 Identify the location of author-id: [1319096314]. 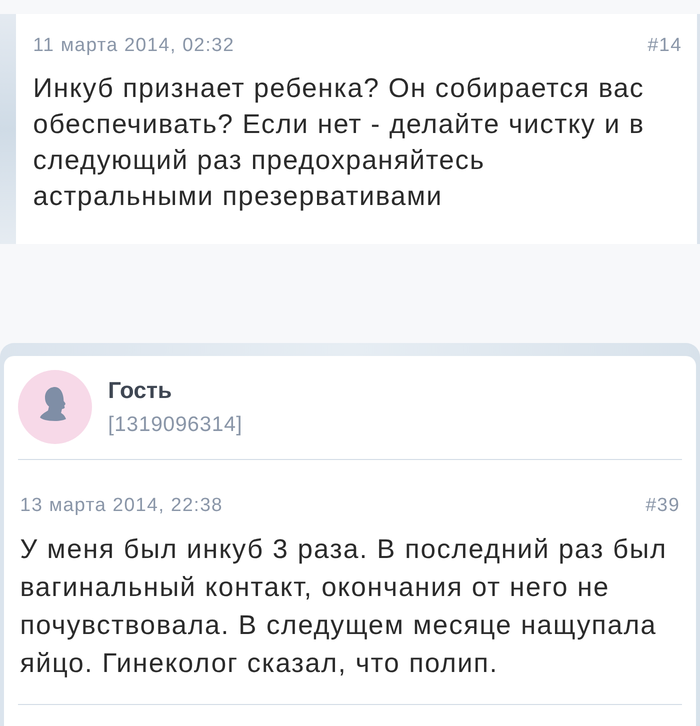
(175, 425).